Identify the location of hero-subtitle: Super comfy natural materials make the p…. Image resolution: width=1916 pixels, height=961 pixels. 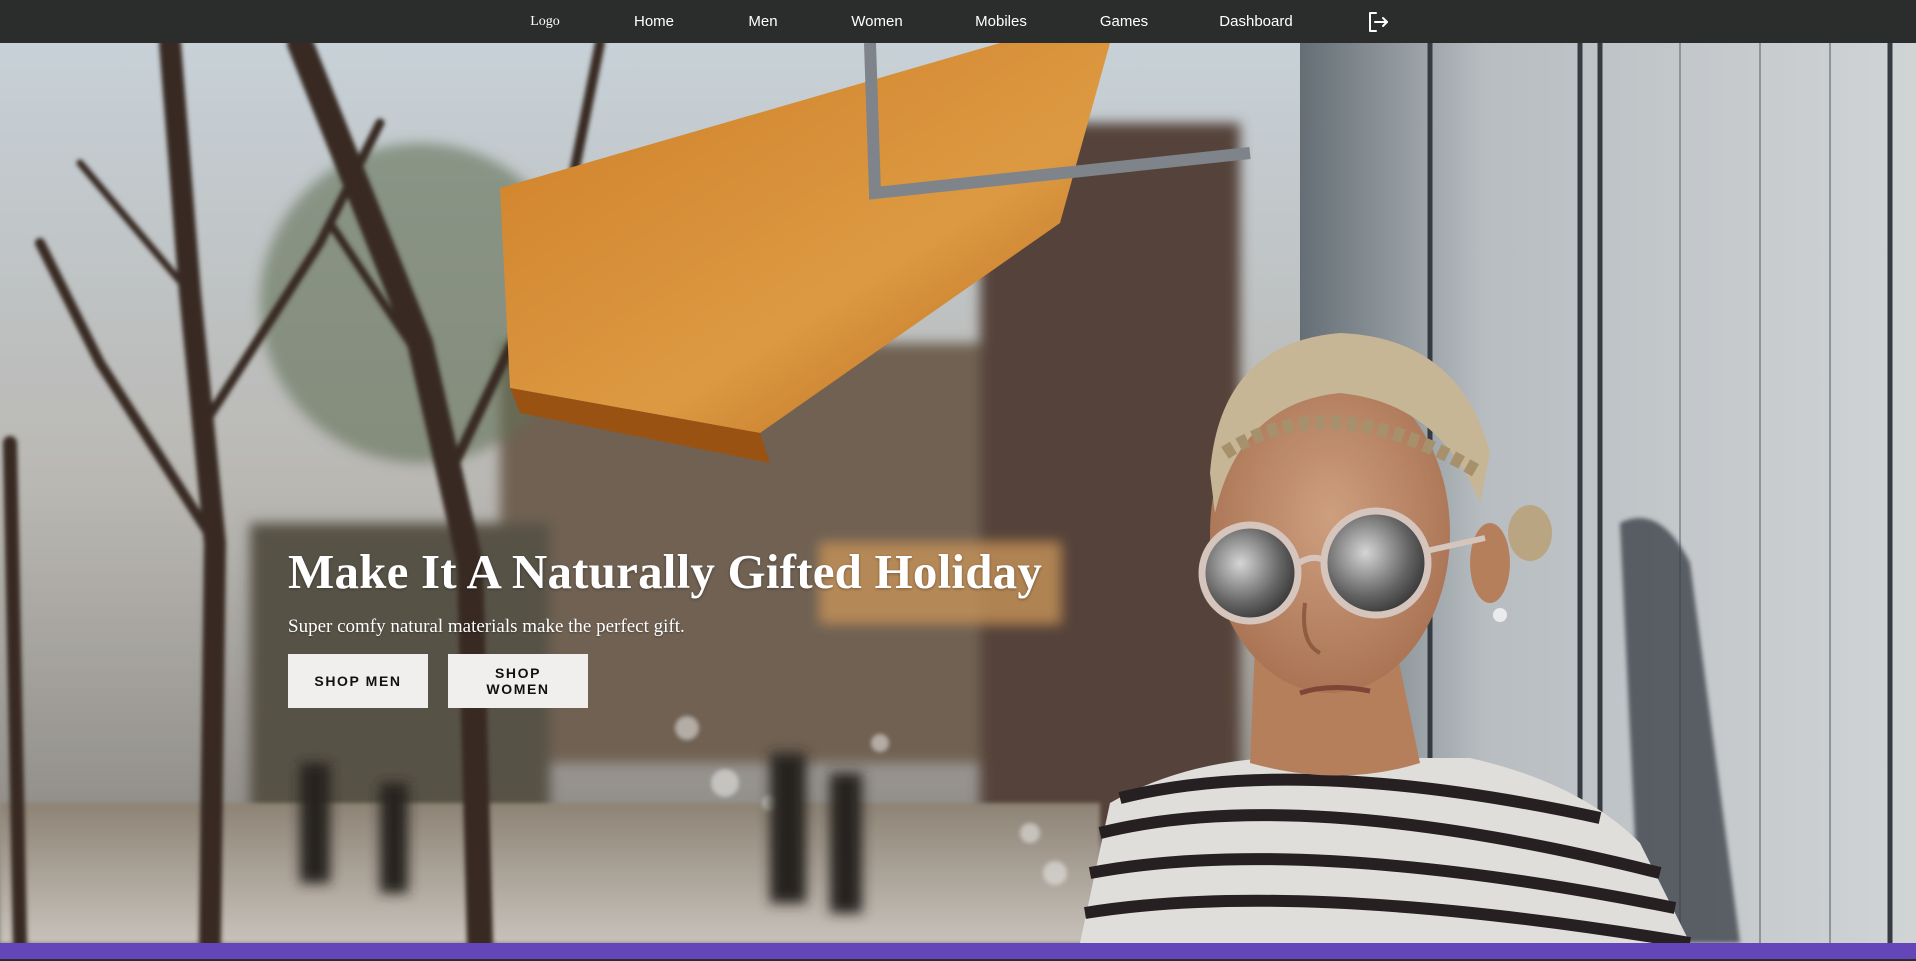
(486, 626).